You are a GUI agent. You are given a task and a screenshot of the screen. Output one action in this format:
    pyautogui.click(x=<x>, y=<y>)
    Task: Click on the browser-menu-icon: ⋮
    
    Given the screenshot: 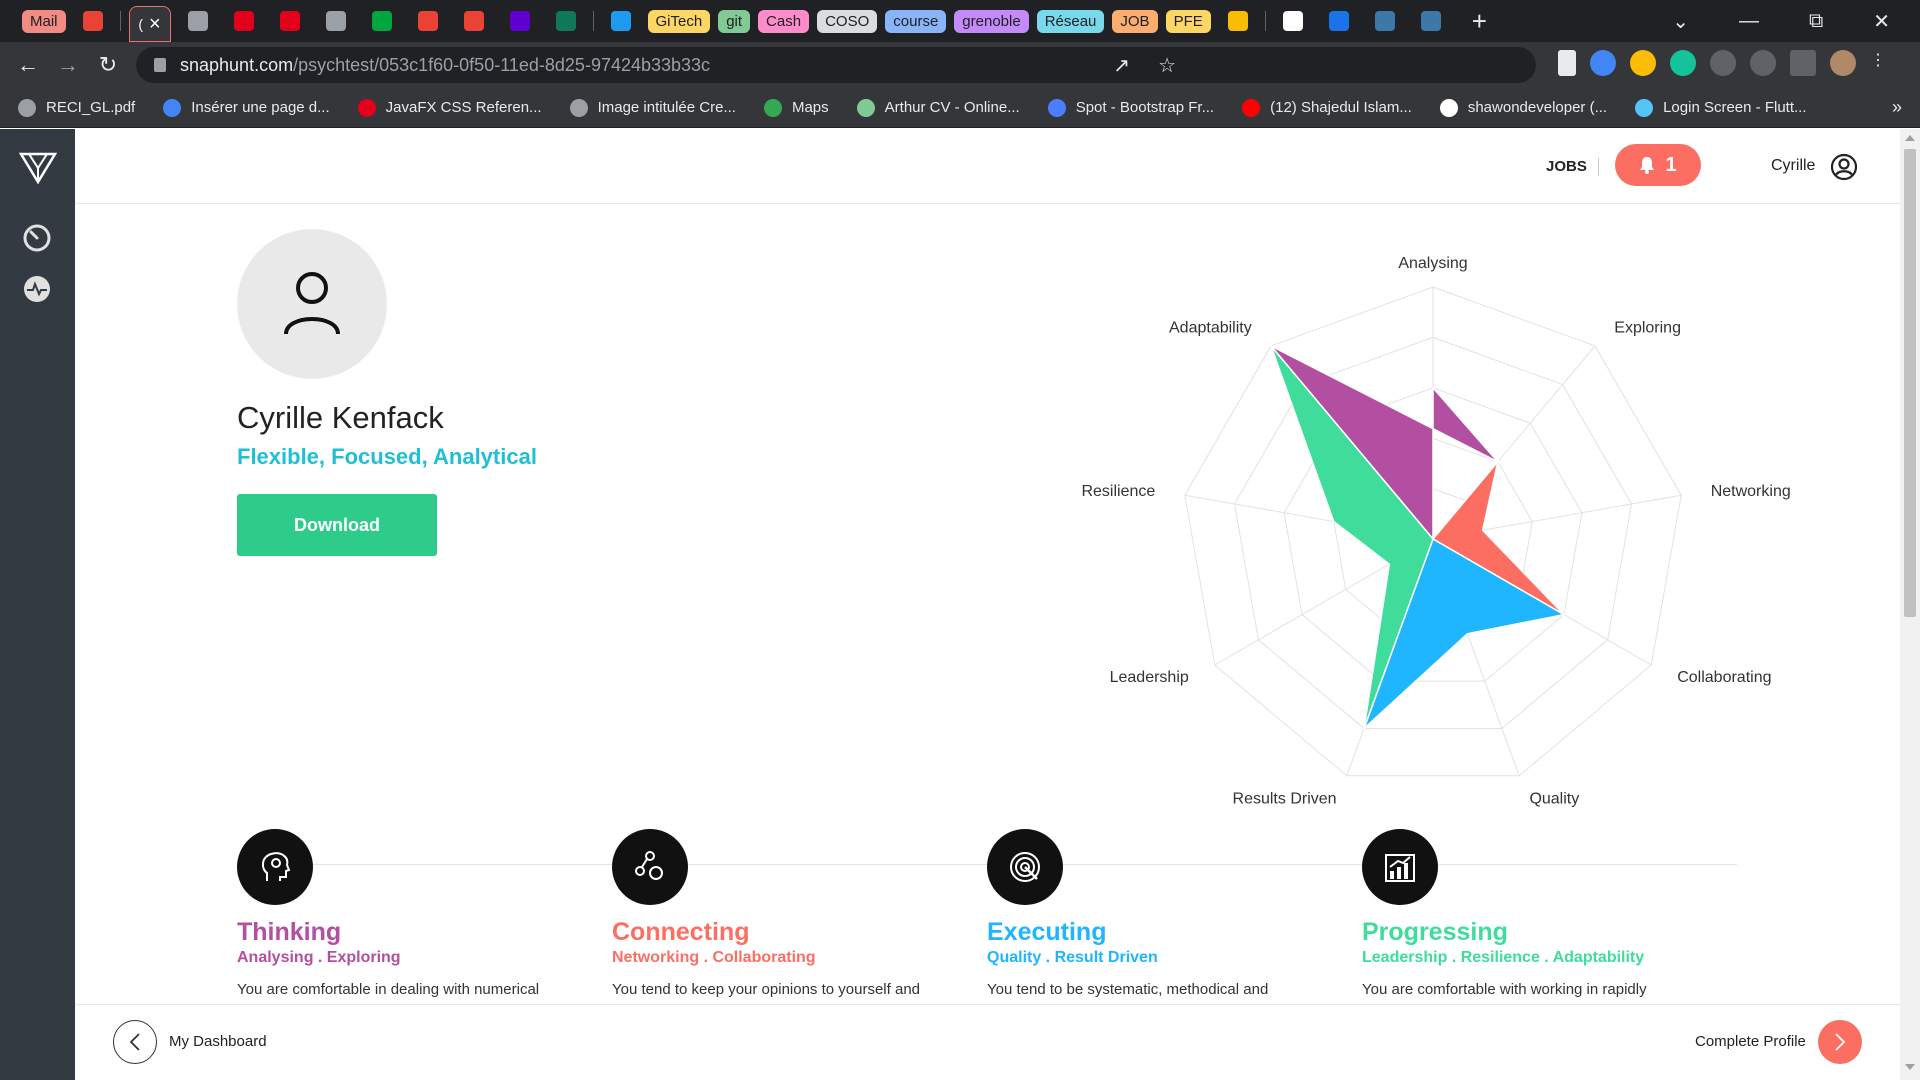 What is the action you would take?
    pyautogui.click(x=1878, y=63)
    